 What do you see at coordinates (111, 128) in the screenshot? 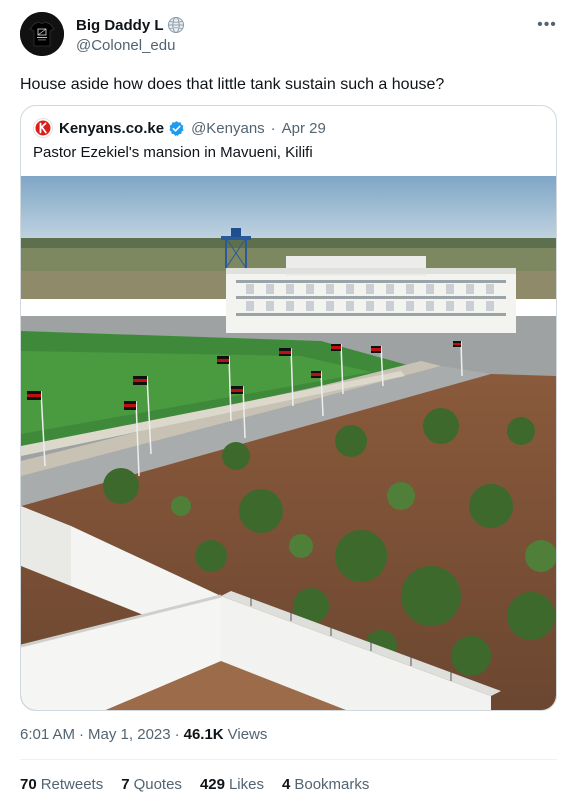
I see `quoted-author-name: Kenyans.co.ke` at bounding box center [111, 128].